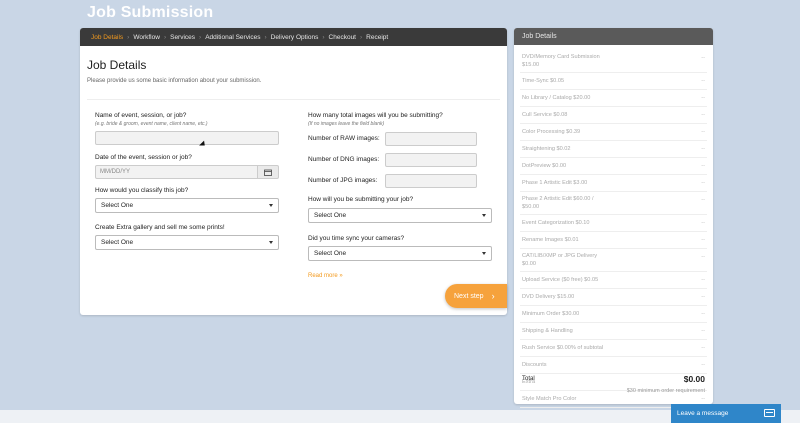 This screenshot has height=423, width=800. What do you see at coordinates (769, 413) in the screenshot?
I see `message-icon` at bounding box center [769, 413].